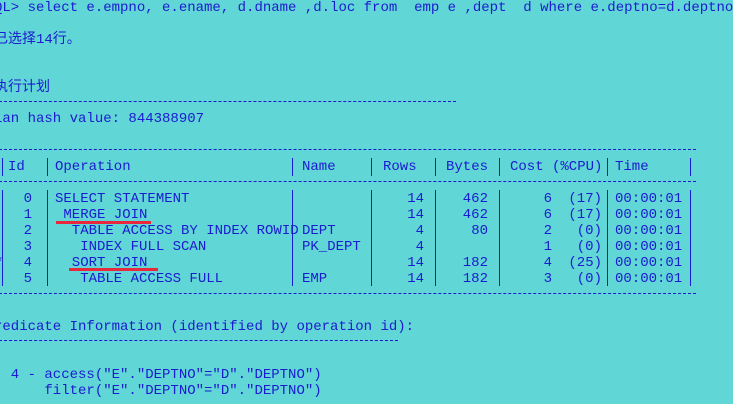  What do you see at coordinates (547, 247) in the screenshot?
I see `row-cost: 1` at bounding box center [547, 247].